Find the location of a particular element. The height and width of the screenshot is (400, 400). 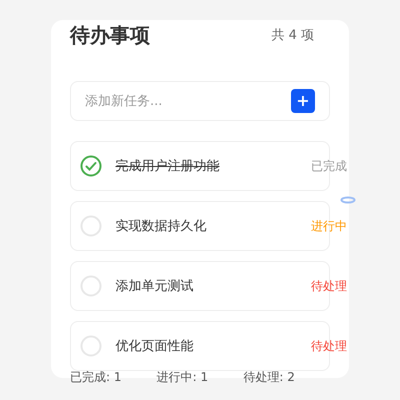

ellipse-icon is located at coordinates (348, 200).